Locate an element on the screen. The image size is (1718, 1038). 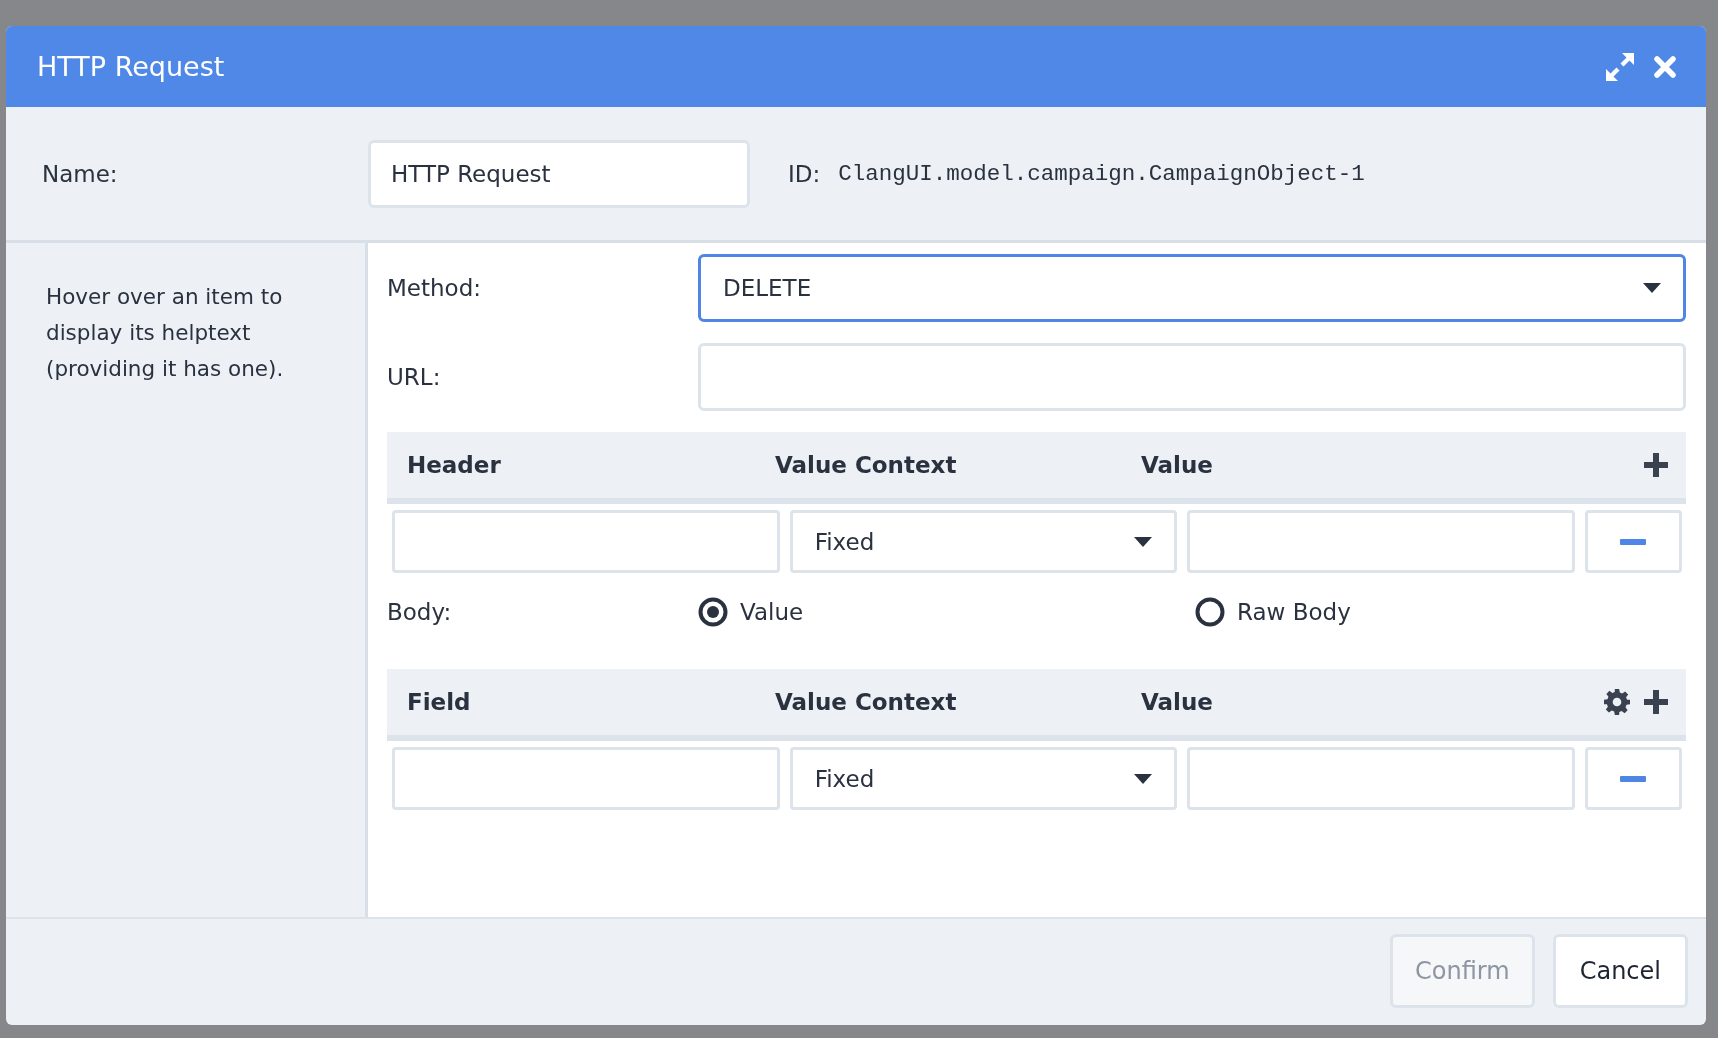
settings-icon is located at coordinates (1617, 702).